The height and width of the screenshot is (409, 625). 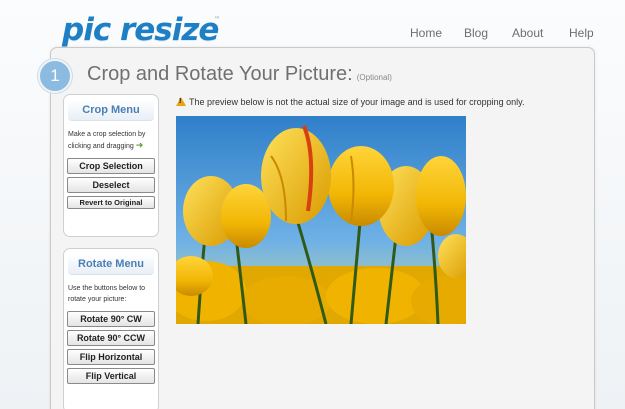 I want to click on crop-menu-title: Crop Menu, so click(x=111, y=110).